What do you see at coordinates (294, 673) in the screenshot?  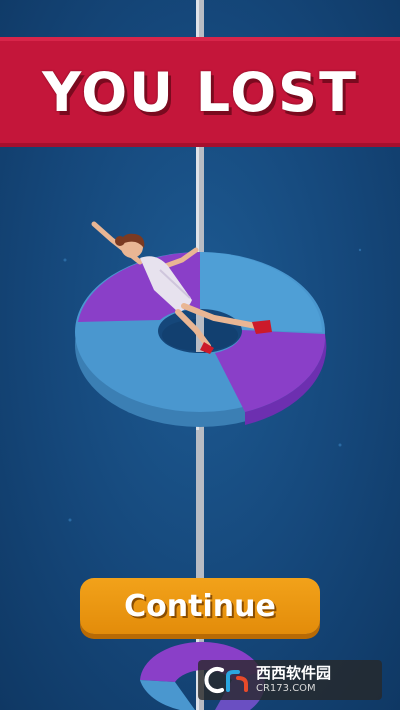 I see `watermark-site-name: 西西软件园` at bounding box center [294, 673].